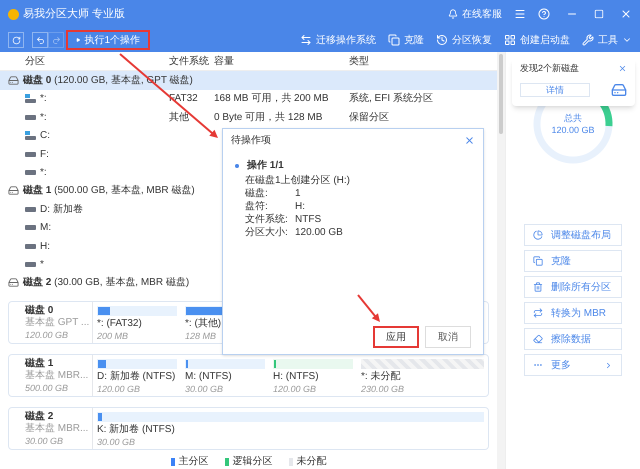  What do you see at coordinates (308, 219) in the screenshot?
I see `field-value: NTFS` at bounding box center [308, 219].